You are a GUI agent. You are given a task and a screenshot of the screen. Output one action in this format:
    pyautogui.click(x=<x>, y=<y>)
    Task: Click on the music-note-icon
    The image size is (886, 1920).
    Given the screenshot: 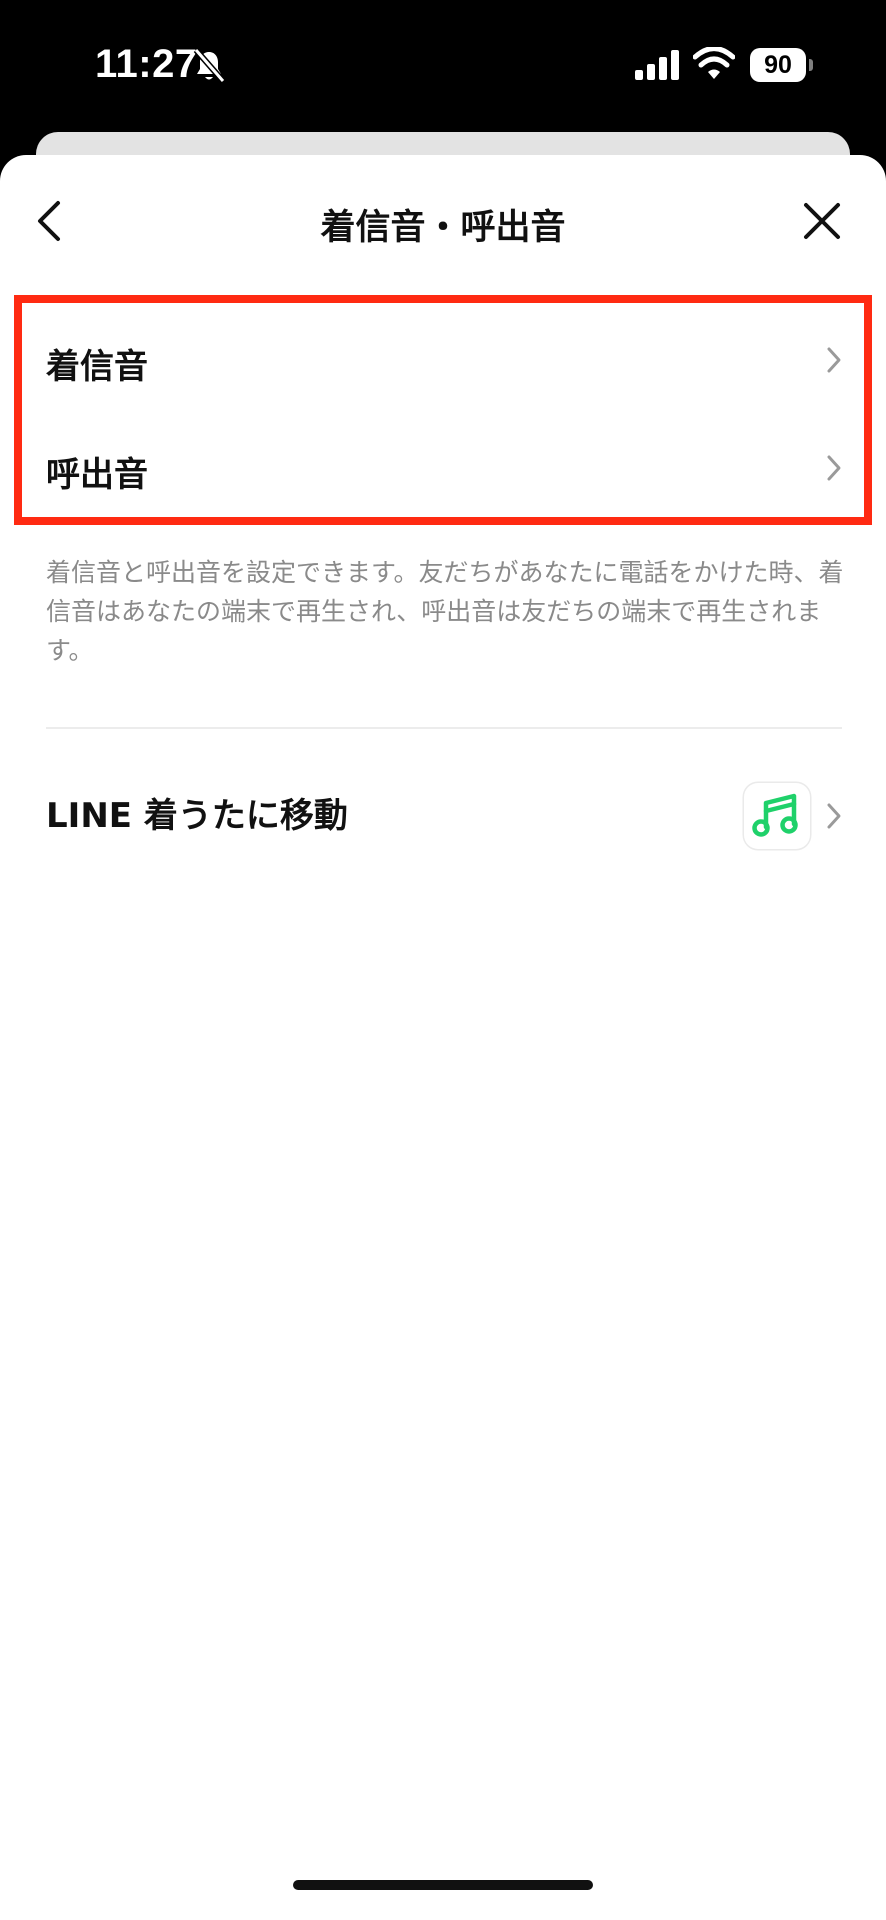 What is the action you would take?
    pyautogui.click(x=775, y=815)
    